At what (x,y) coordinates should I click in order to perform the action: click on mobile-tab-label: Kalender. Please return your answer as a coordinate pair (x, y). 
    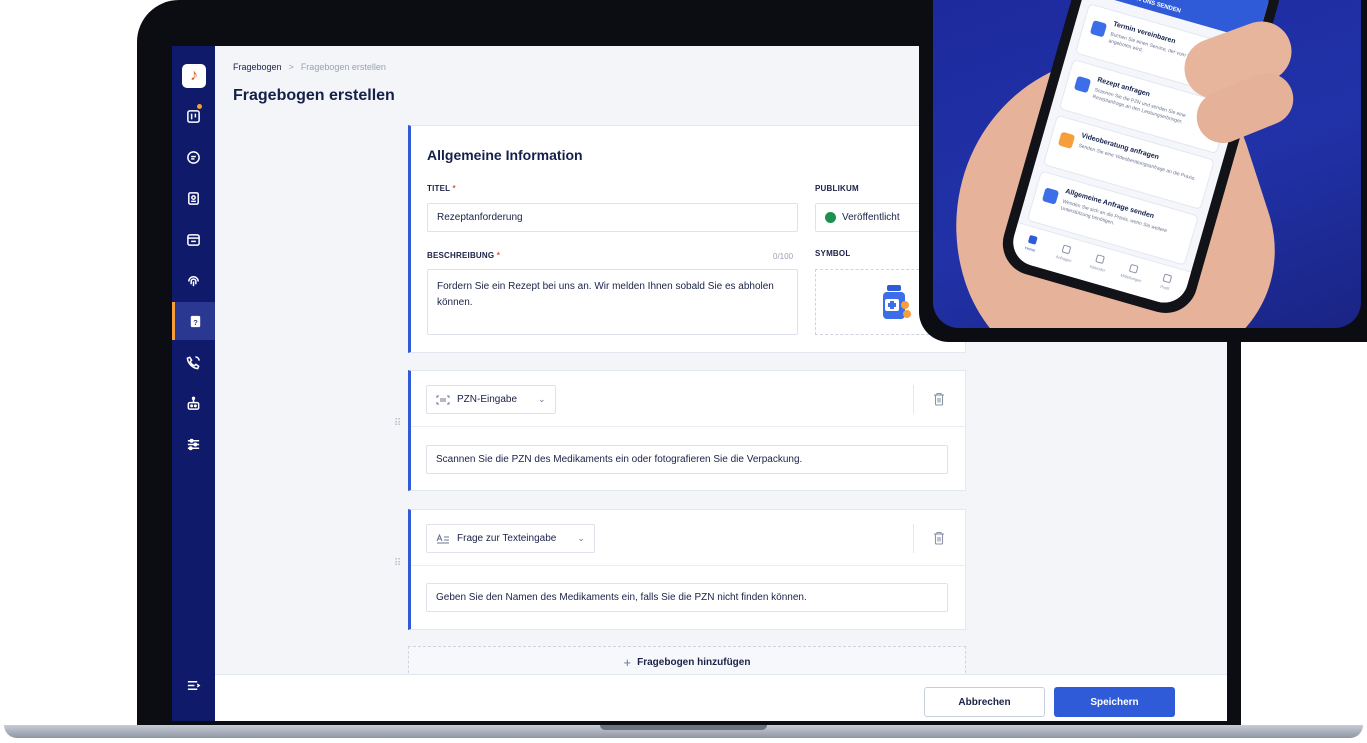
    Looking at the image, I should click on (1097, 268).